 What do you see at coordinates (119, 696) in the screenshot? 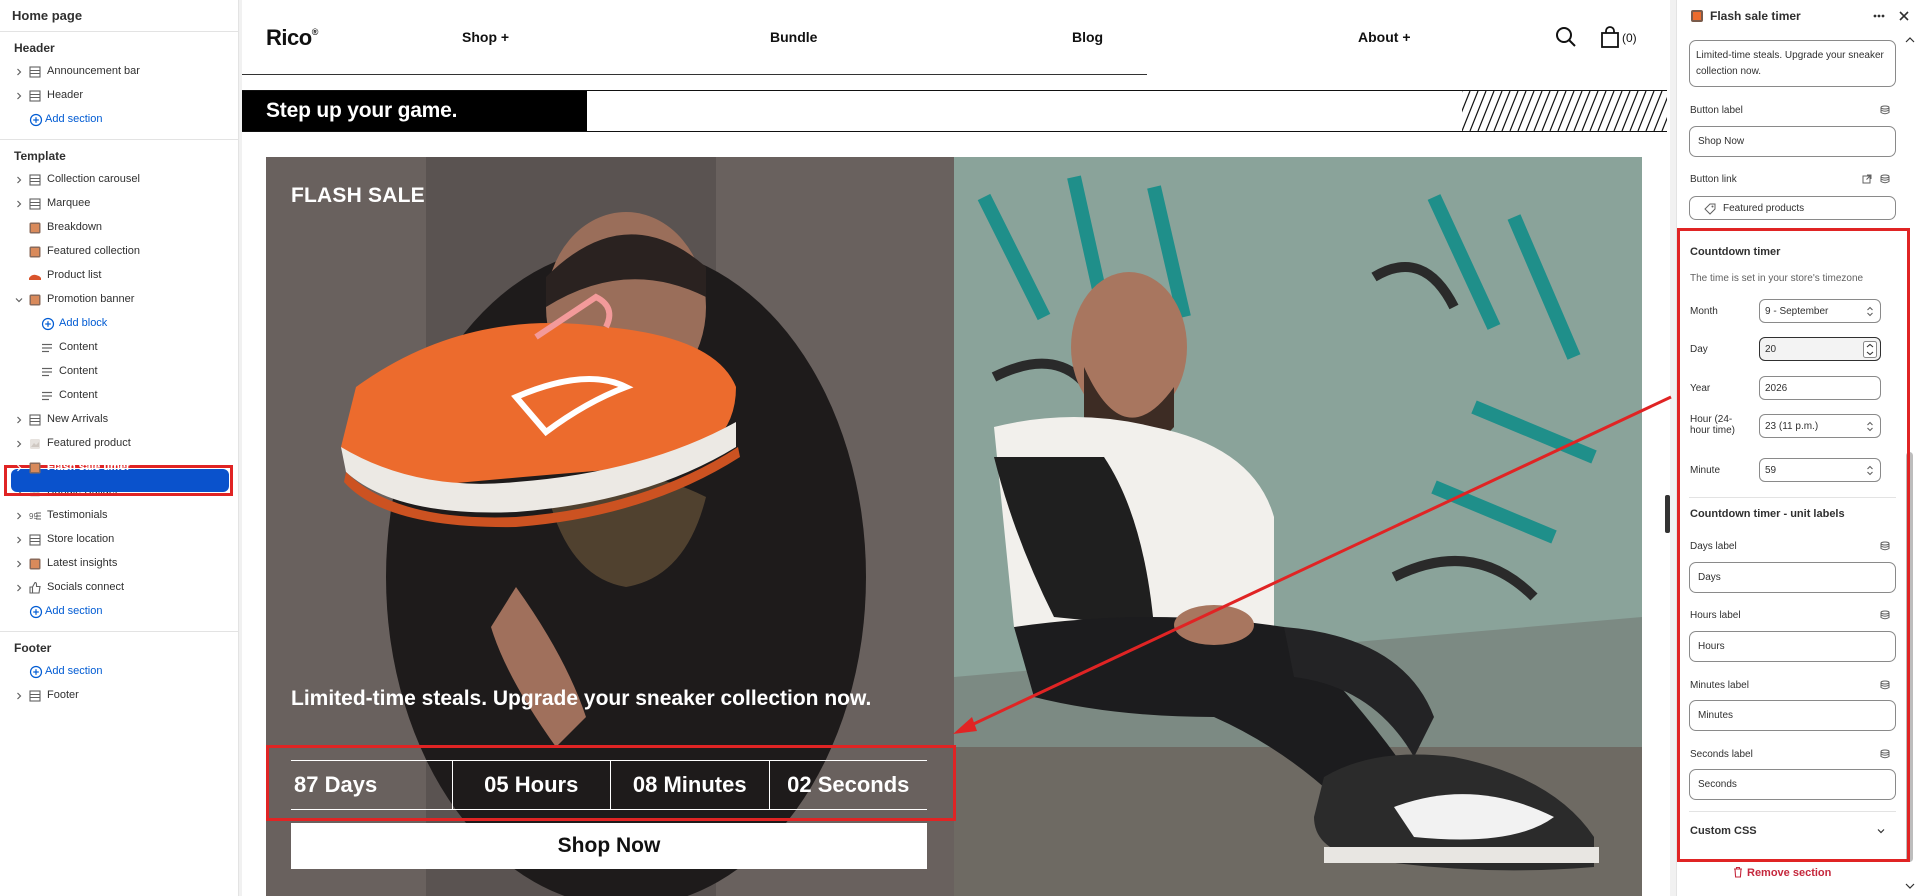
I see `sidebar-item-footer: Footer` at bounding box center [119, 696].